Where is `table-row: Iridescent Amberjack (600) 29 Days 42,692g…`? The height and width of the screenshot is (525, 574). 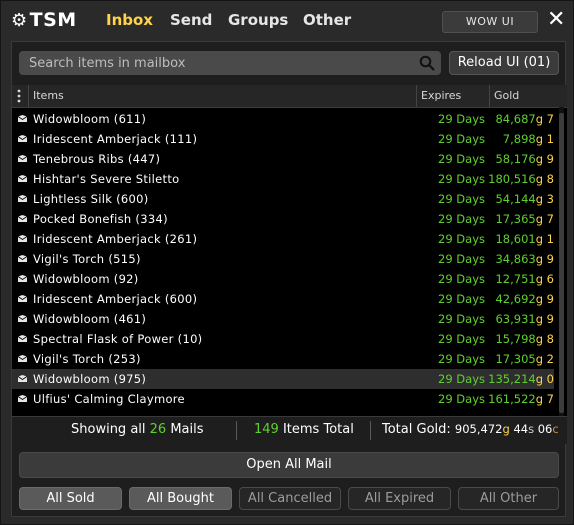
table-row: Iridescent Amberjack (600) 29 Days 42,692g… is located at coordinates (283, 299).